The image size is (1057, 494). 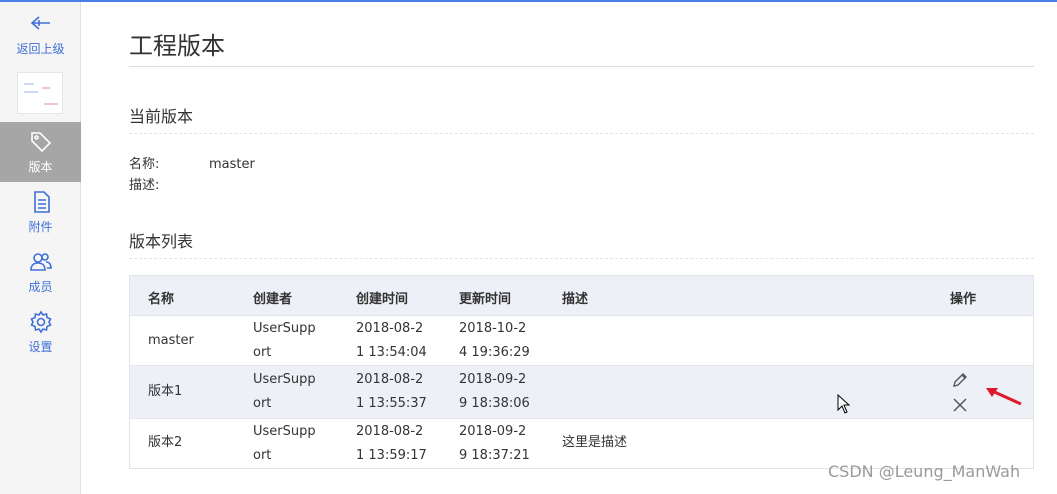 I want to click on current-version-name: 名称: master, so click(x=192, y=162).